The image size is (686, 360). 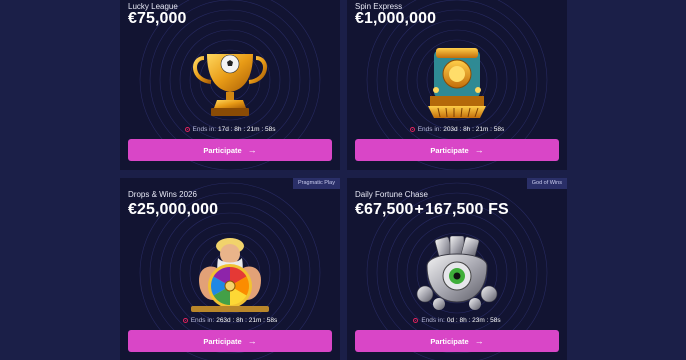 What do you see at coordinates (157, 18) in the screenshot?
I see `prize-amount: €75,000` at bounding box center [157, 18].